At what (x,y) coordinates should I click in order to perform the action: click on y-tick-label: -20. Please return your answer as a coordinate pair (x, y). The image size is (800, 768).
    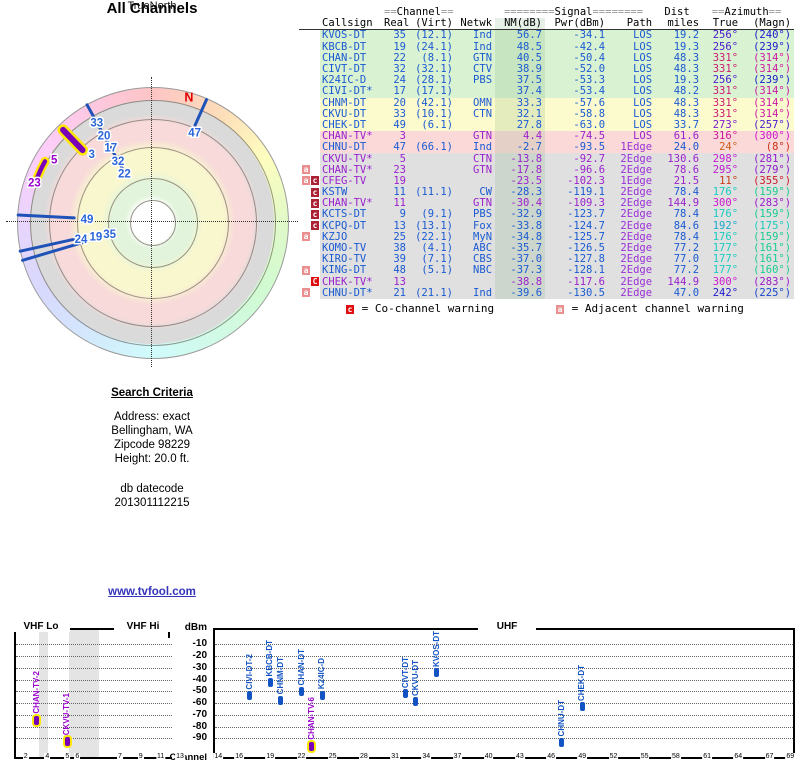
    Looking at the image, I should click on (199, 656).